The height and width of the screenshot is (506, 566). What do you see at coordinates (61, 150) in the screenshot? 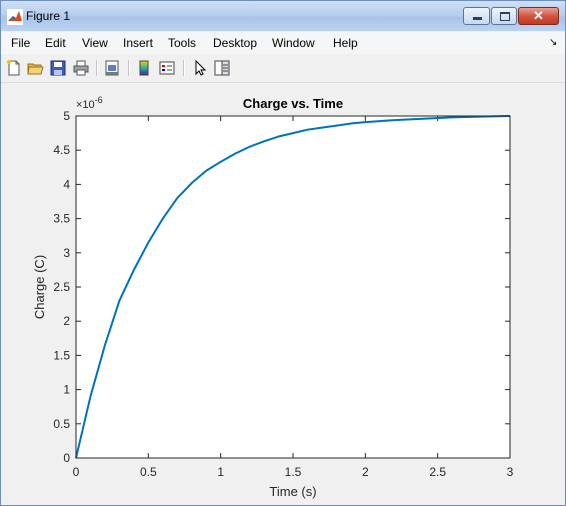
I see `y-tick-label: 4.5` at bounding box center [61, 150].